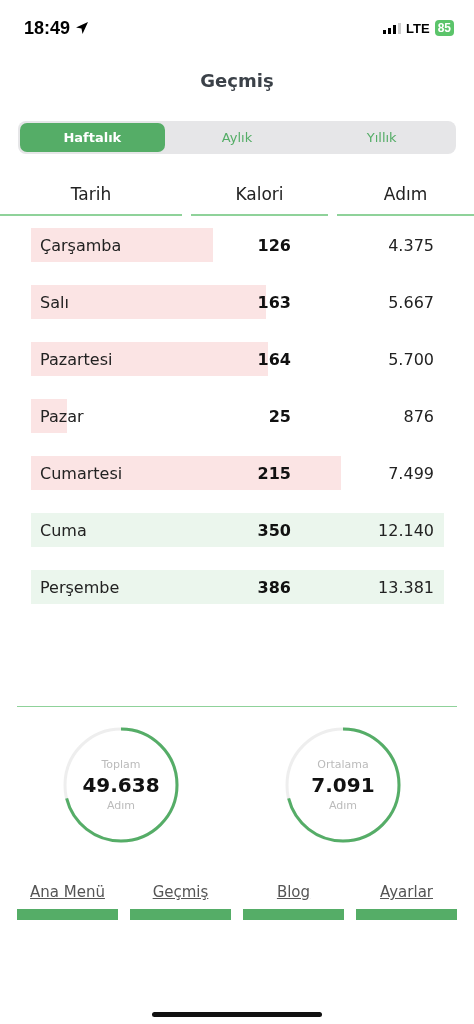  I want to click on nav-link: Blog, so click(293, 892).